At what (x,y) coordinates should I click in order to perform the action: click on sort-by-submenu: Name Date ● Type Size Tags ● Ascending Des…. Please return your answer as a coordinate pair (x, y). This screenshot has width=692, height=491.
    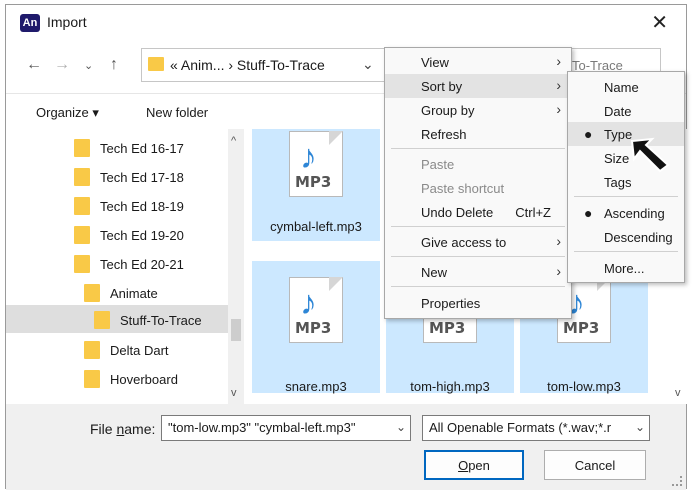
    Looking at the image, I should click on (626, 177).